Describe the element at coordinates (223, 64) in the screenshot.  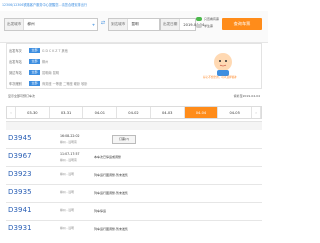
I see `mascot-illustration` at that location.